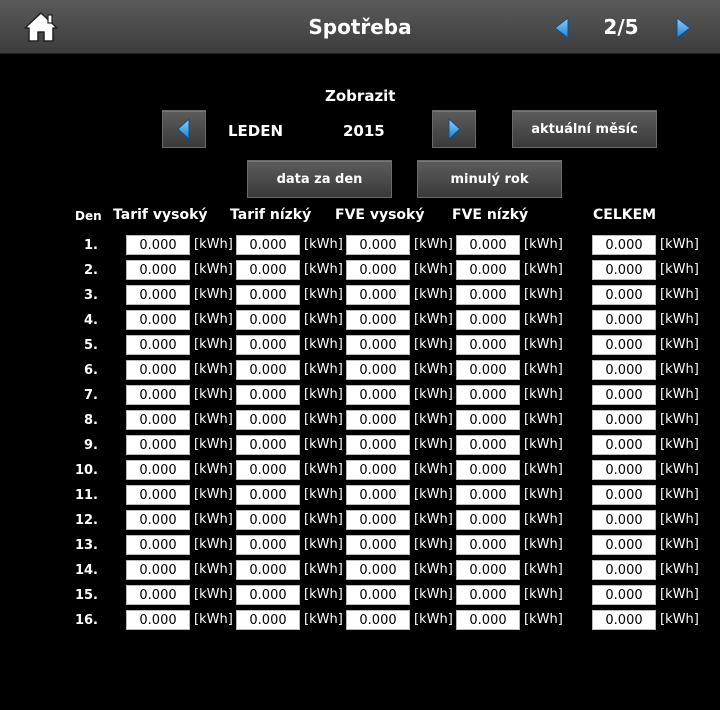 This screenshot has height=710, width=720. Describe the element at coordinates (319, 179) in the screenshot. I see `day-data-button: data za den` at that location.